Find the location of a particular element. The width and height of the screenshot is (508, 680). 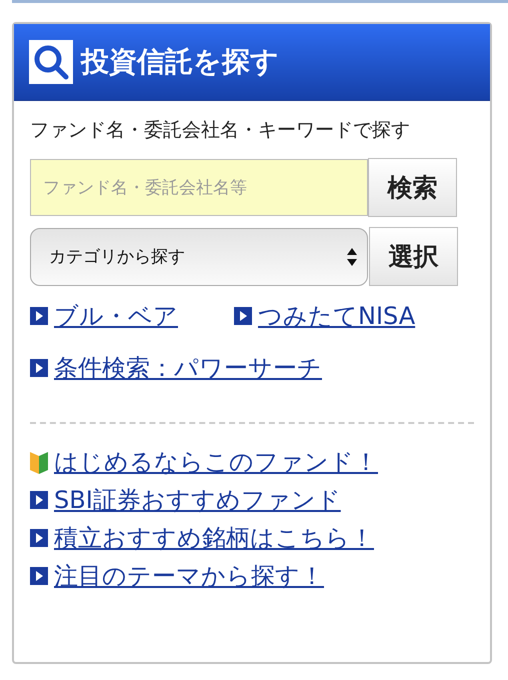

updown-icon is located at coordinates (352, 257).